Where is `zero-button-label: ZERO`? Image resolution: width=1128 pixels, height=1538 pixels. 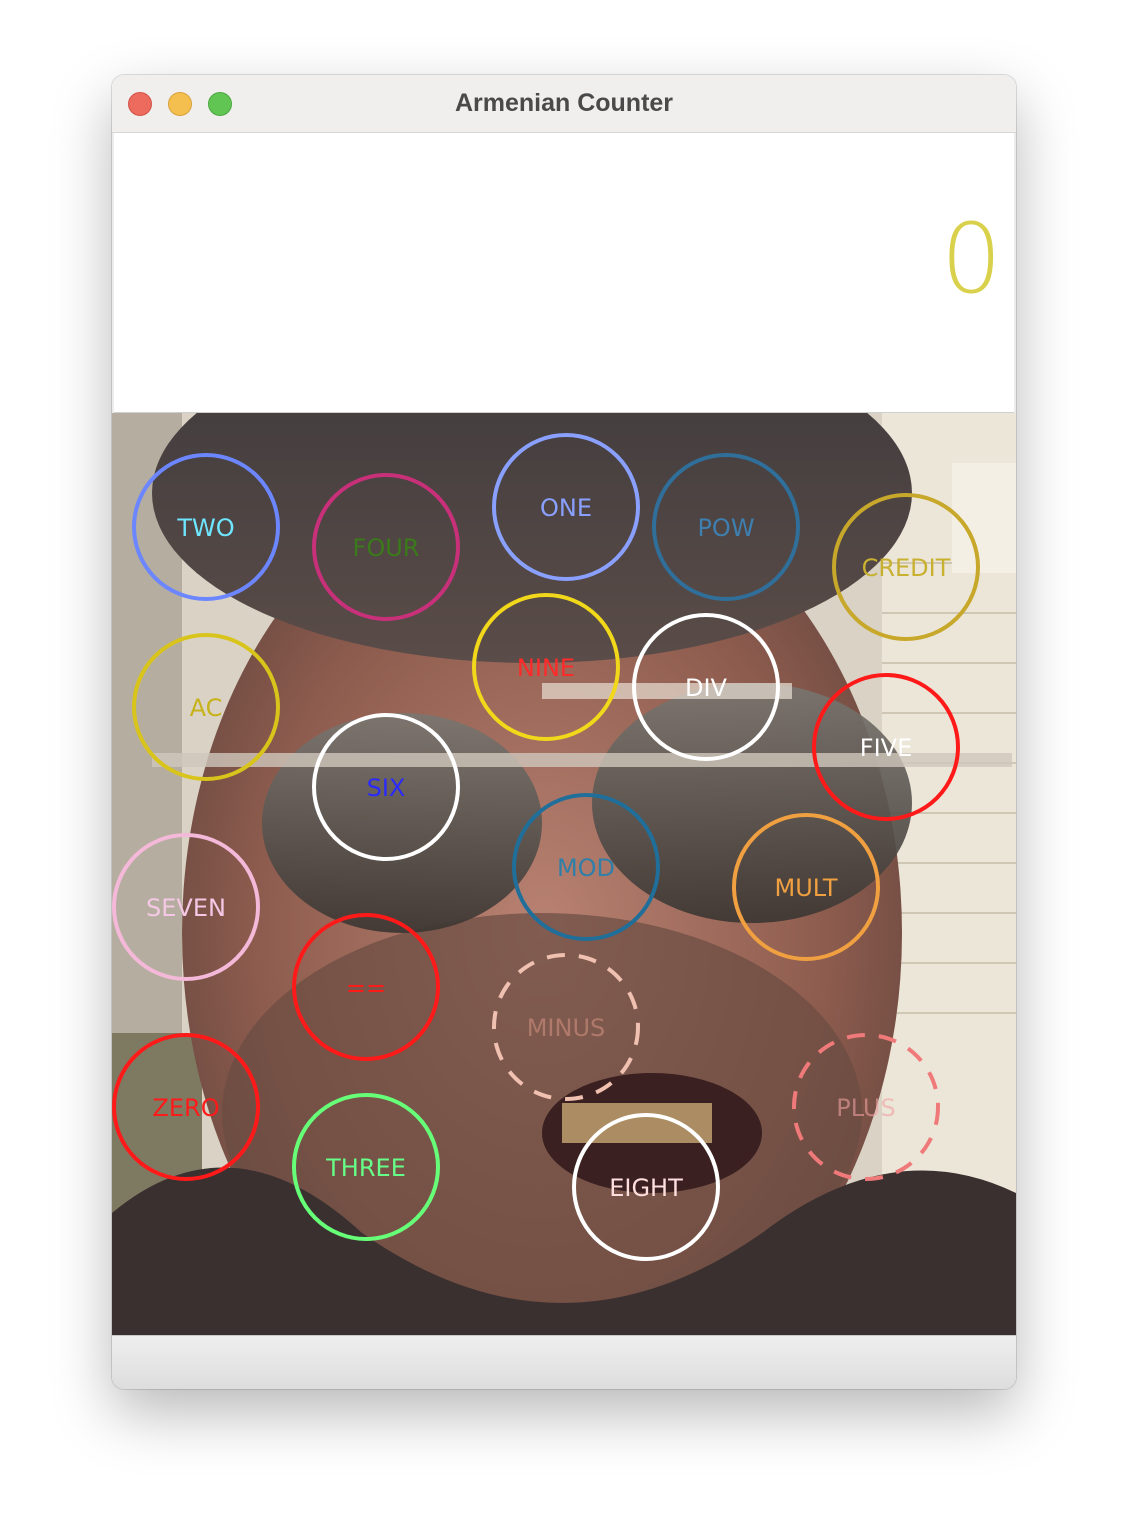
zero-button-label: ZERO is located at coordinates (185, 1108).